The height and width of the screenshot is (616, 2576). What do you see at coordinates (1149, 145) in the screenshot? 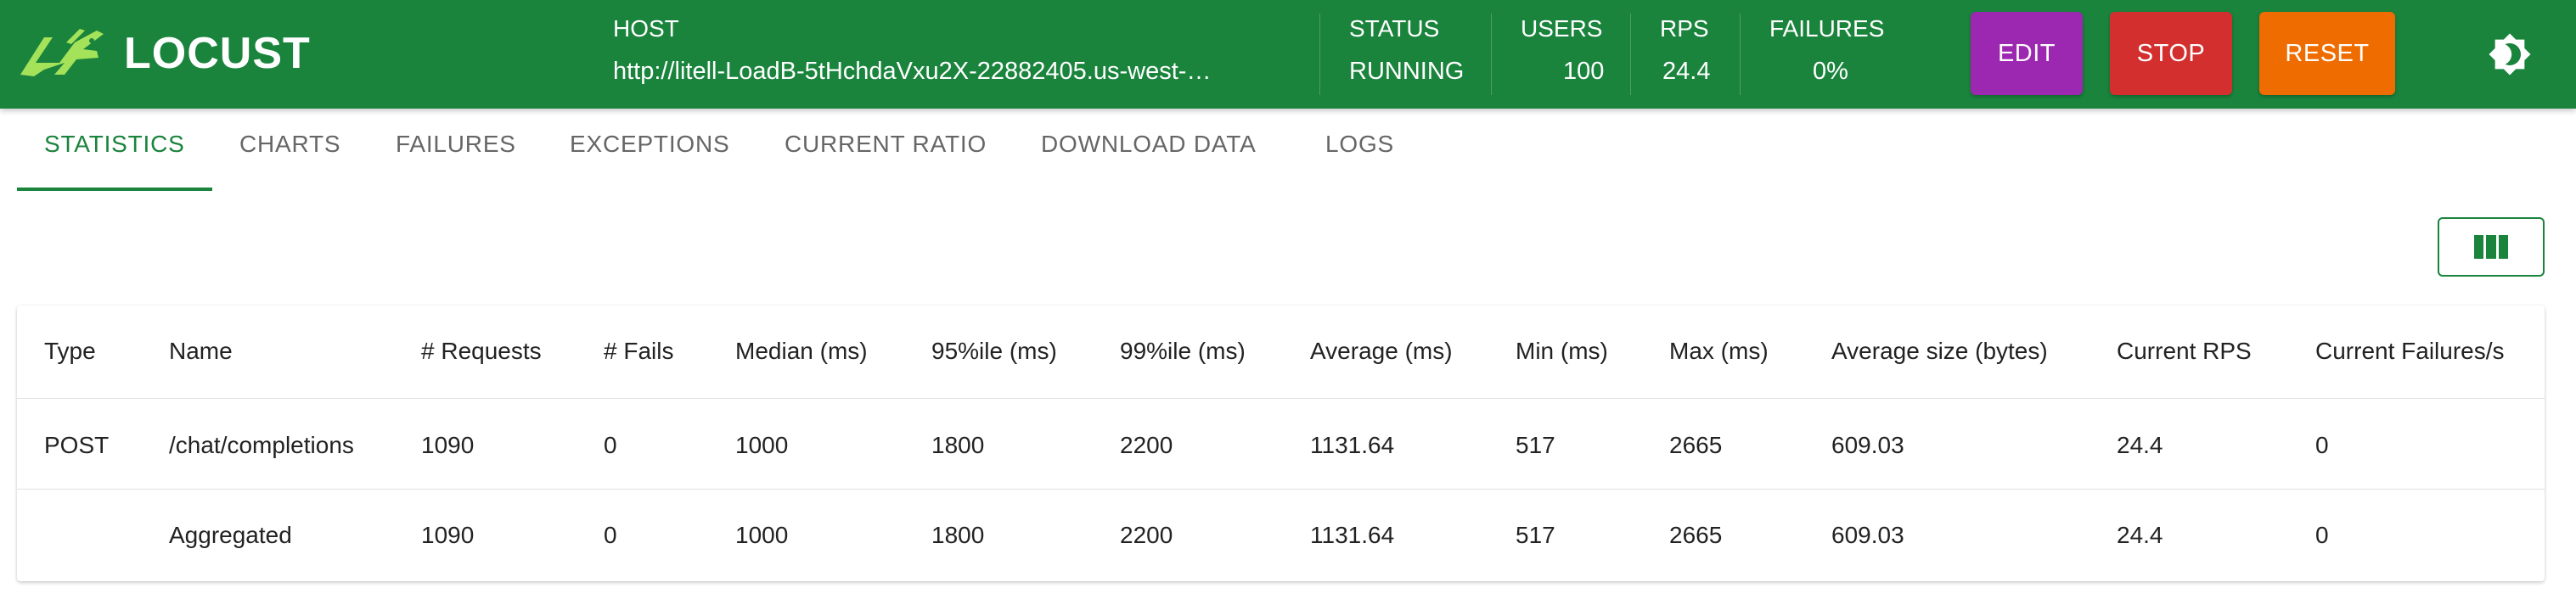
I see `tab-download-data: DOWNLOAD DATA` at bounding box center [1149, 145].